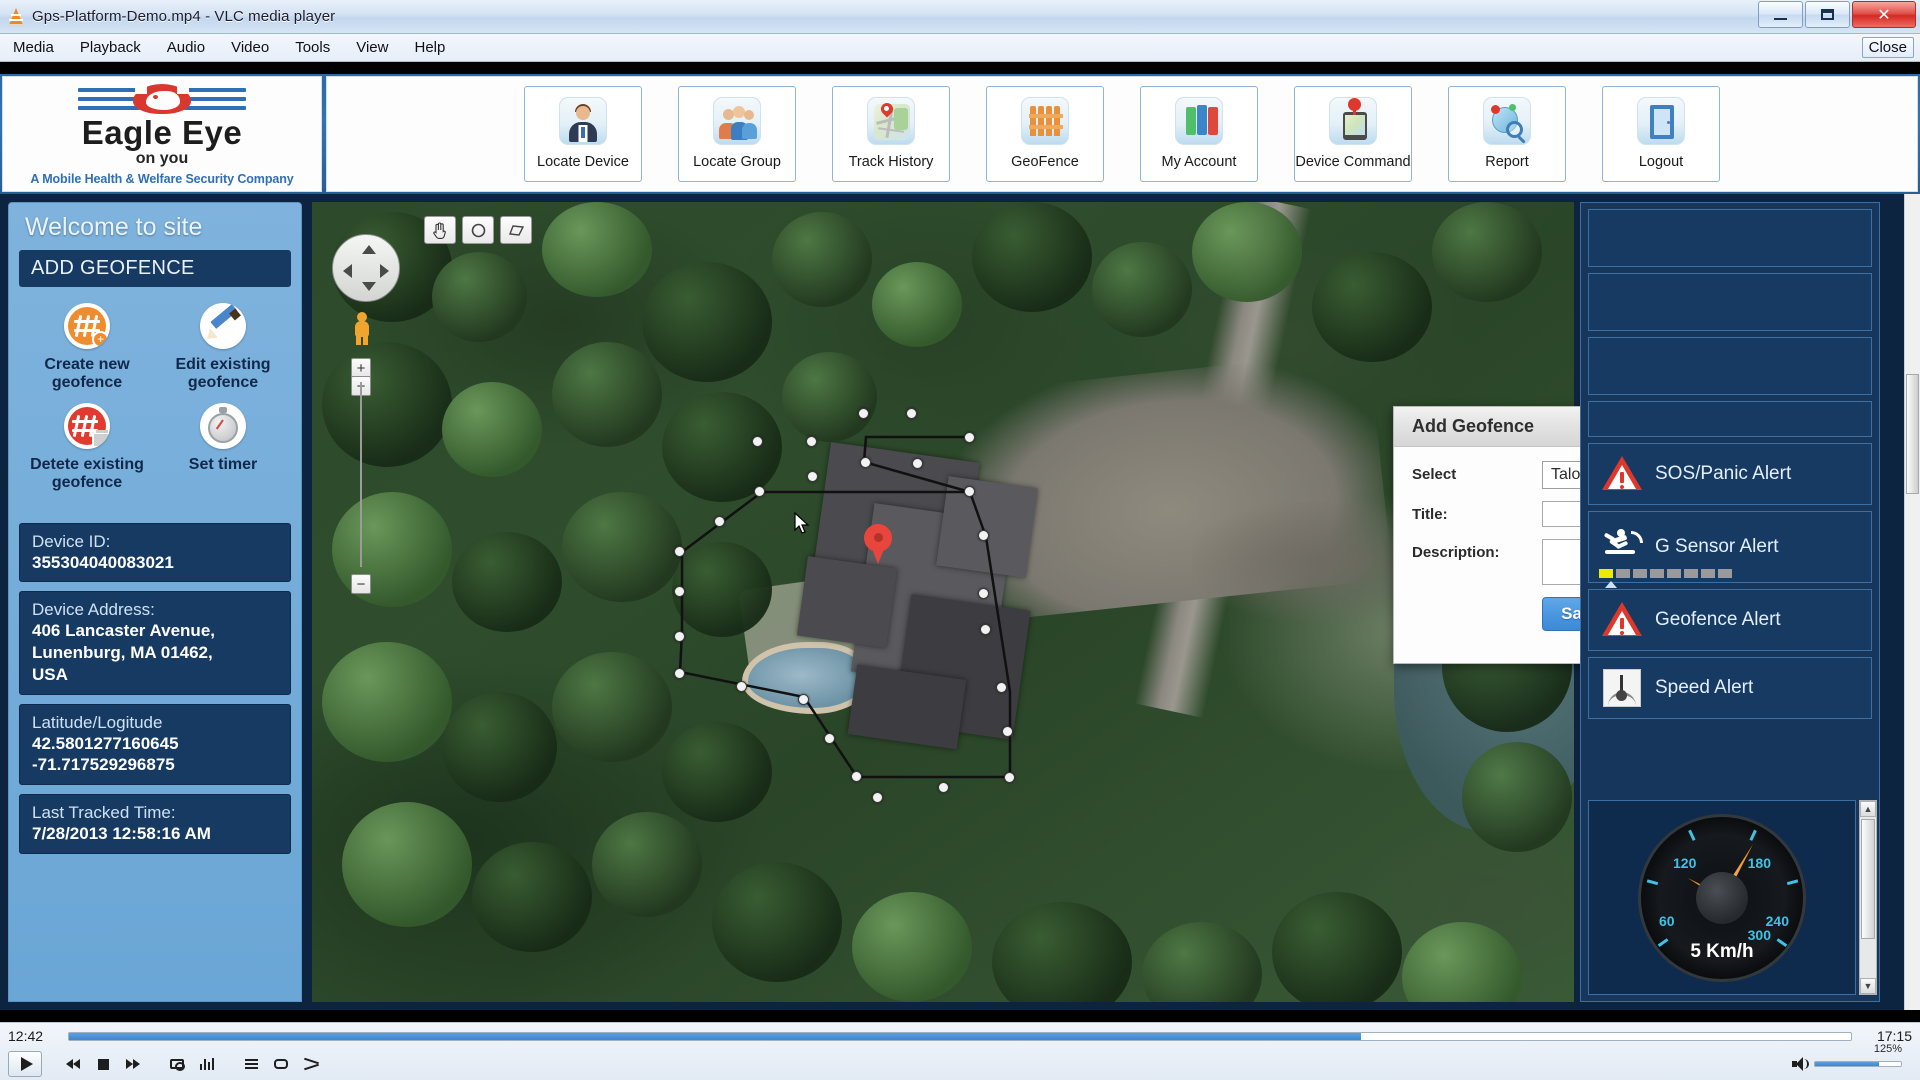  I want to click on edit-existing-geofence-action: Edit existing geofence, so click(223, 348).